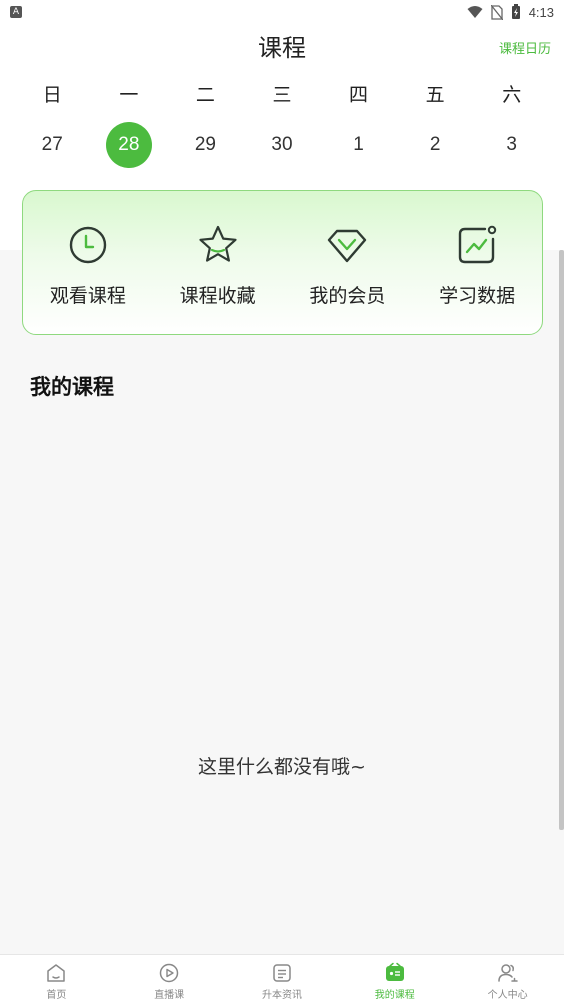 This screenshot has width=564, height=1002. Describe the element at coordinates (218, 243) in the screenshot. I see `star-icon` at that location.